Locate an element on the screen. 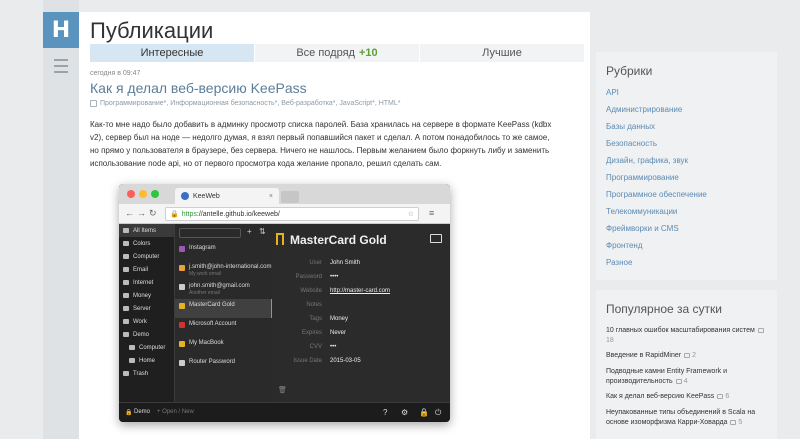 The height and width of the screenshot is (439, 800). tab-best: Лучшие is located at coordinates (502, 53).